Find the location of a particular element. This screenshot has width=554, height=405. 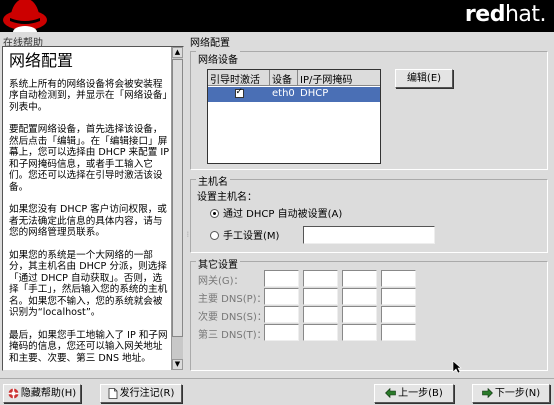

hostname-manual-radio: 手工设置(M) is located at coordinates (244, 234).